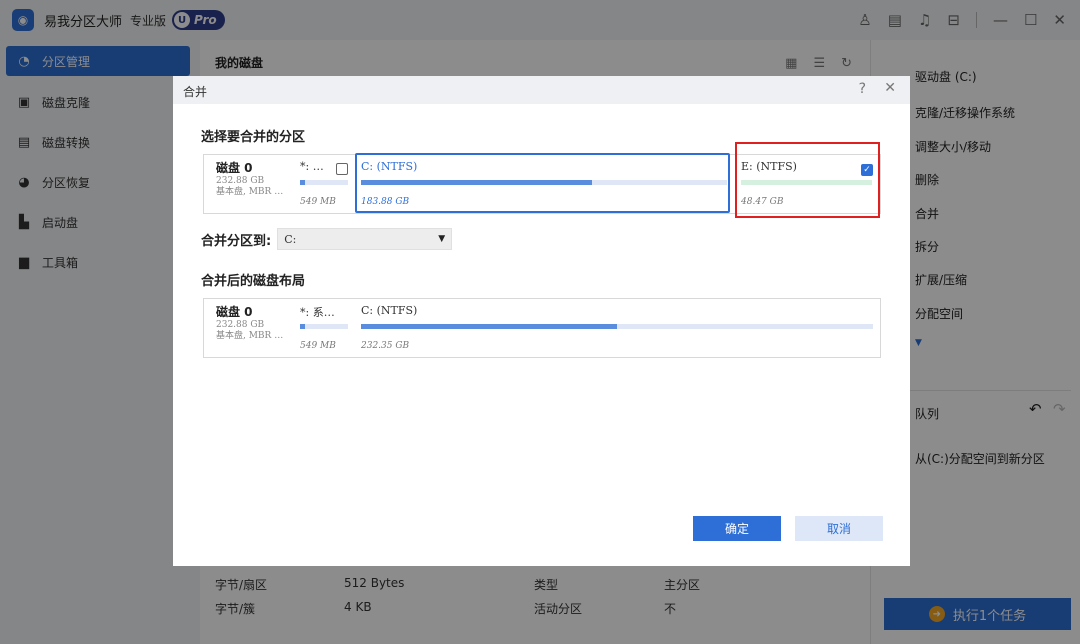 The height and width of the screenshot is (644, 1080). Describe the element at coordinates (737, 528) in the screenshot. I see `confirm-button: 确定` at that location.